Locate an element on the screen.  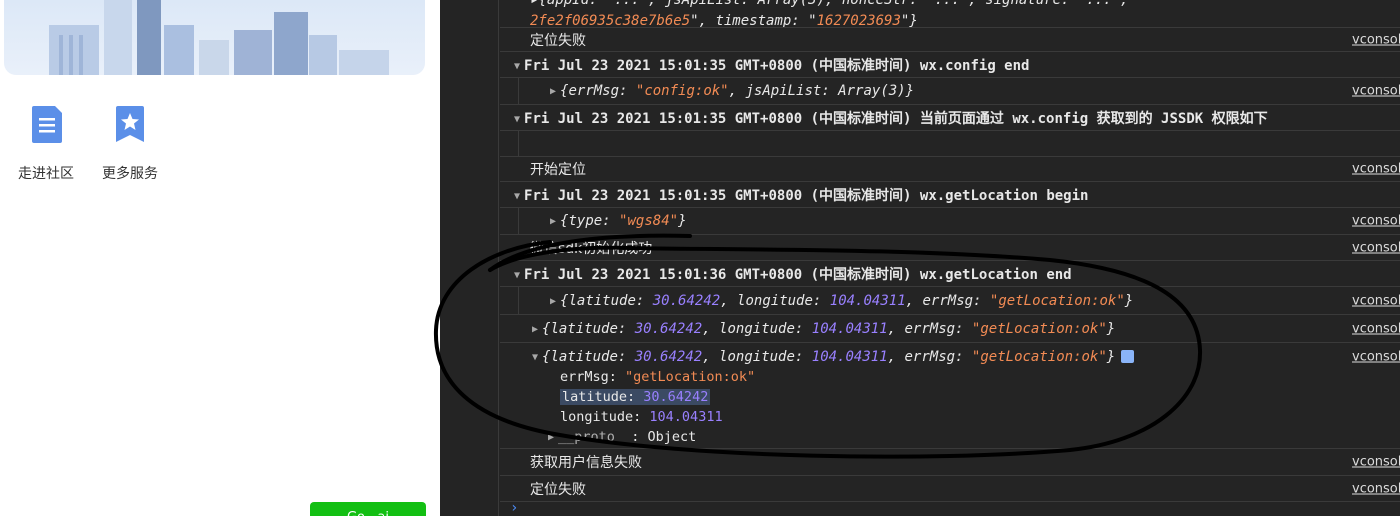
city-banner-image is located at coordinates (214, 37).